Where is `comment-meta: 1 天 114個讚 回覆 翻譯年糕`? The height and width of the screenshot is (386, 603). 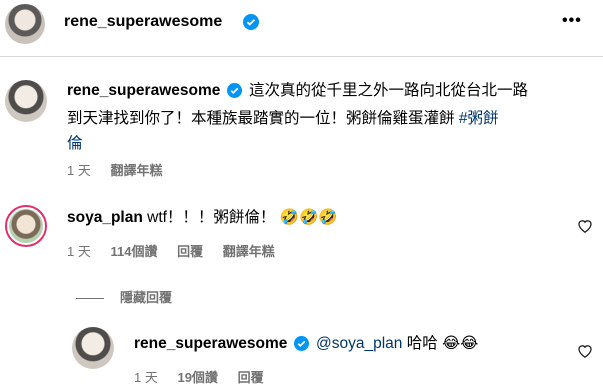 comment-meta: 1 天 114個讚 回覆 翻譯年糕 is located at coordinates (179, 250).